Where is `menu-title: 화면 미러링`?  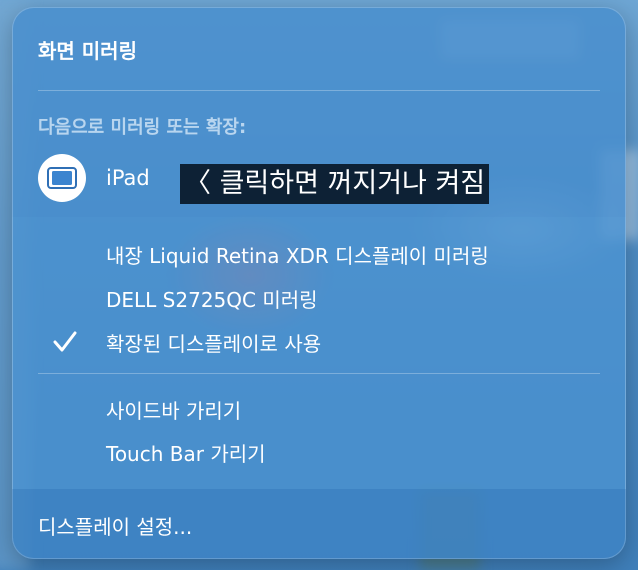
menu-title: 화면 미러링 is located at coordinates (87, 51).